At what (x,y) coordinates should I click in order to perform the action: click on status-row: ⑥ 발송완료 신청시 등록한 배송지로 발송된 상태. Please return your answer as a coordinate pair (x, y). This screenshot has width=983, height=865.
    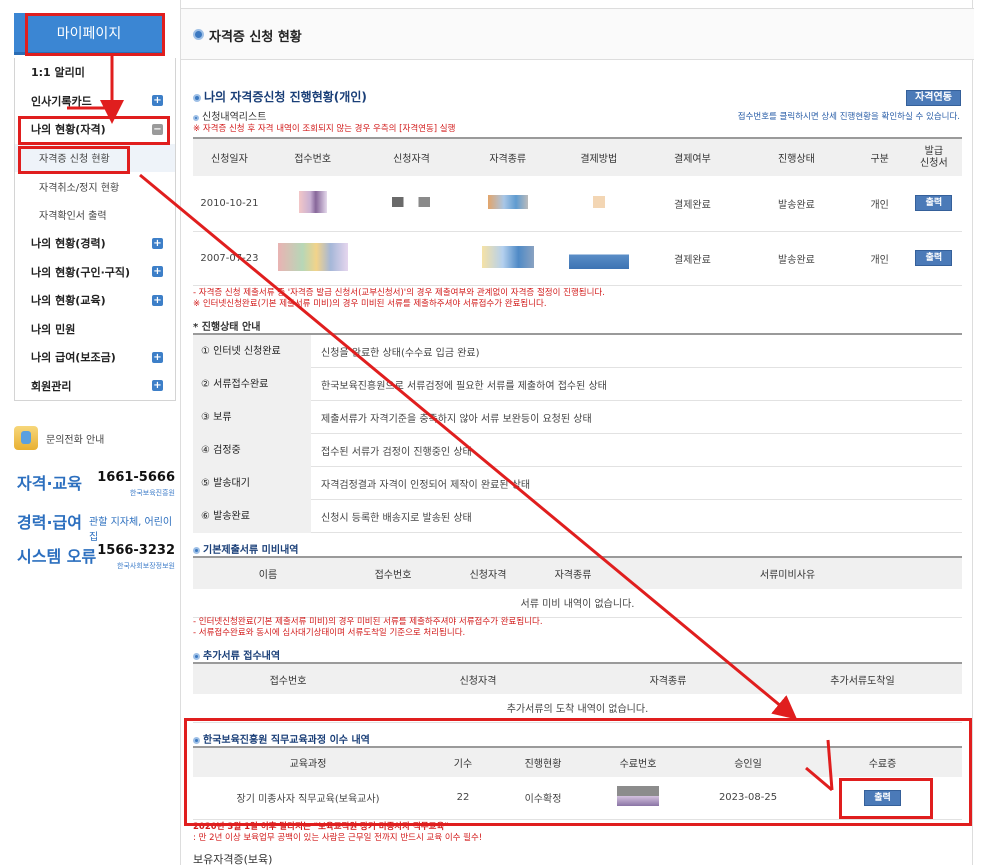
    Looking at the image, I should click on (577, 516).